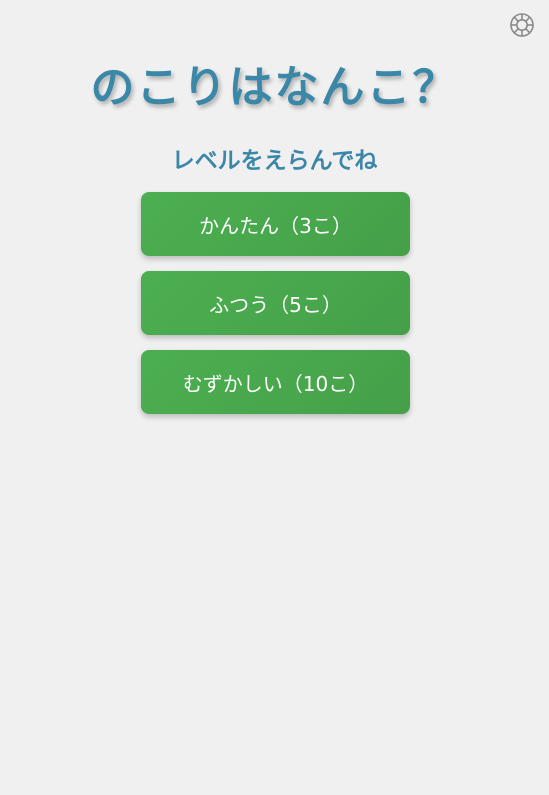 The height and width of the screenshot is (795, 549). I want to click on normal-level-button: ふつう（5こ）, so click(275, 303).